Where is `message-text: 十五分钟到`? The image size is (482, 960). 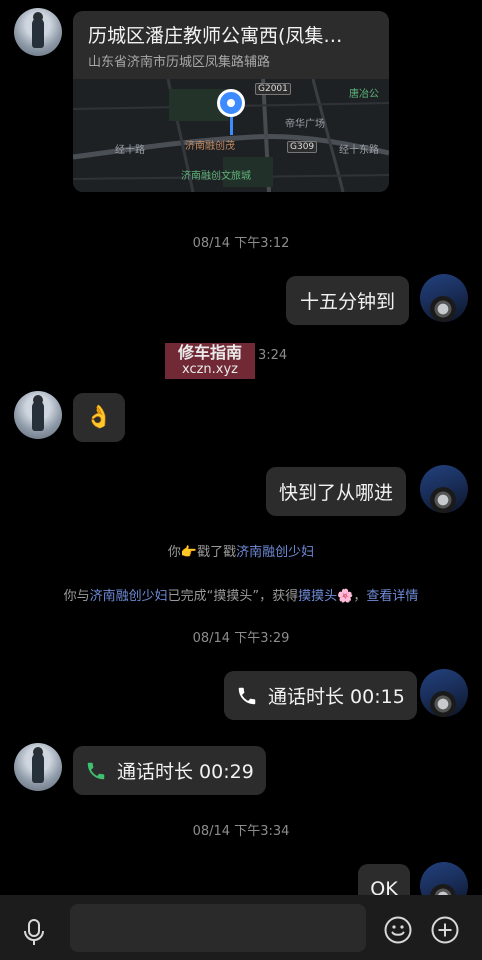 message-text: 十五分钟到 is located at coordinates (348, 302).